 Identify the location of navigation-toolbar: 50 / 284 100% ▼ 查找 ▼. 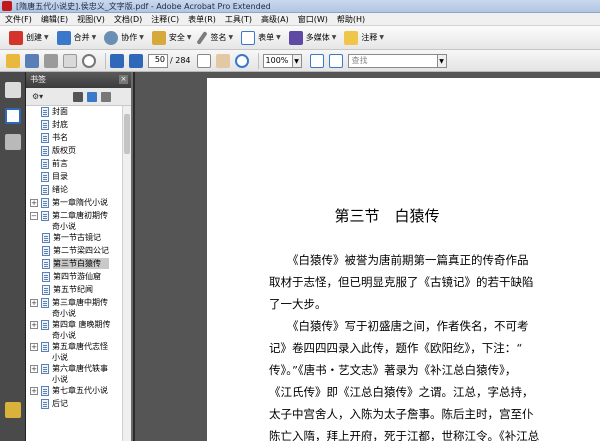
(300, 61).